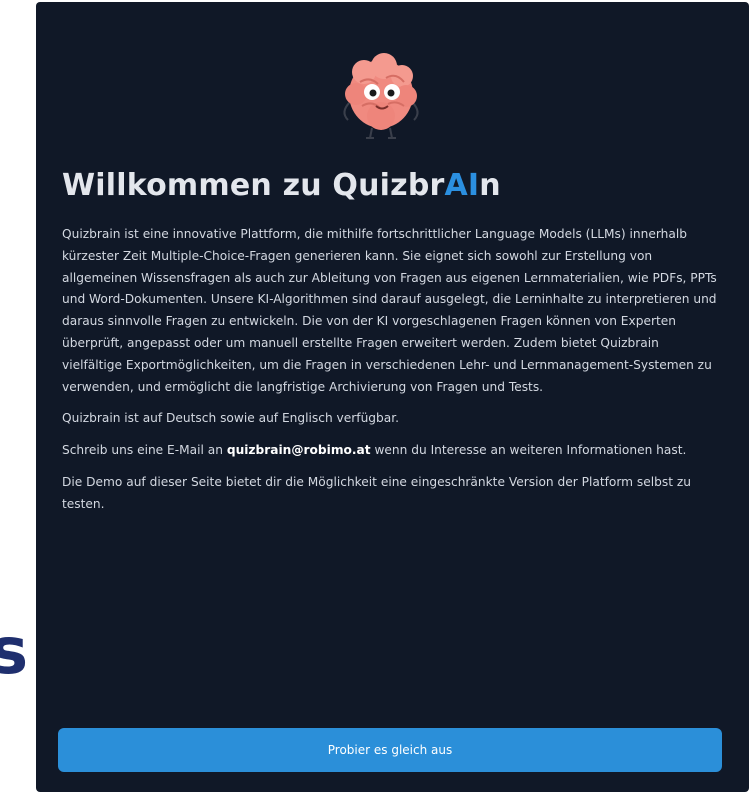 Image resolution: width=756 pixels, height=794 pixels. What do you see at coordinates (462, 185) in the screenshot?
I see `title-ai-highlight: AI` at bounding box center [462, 185].